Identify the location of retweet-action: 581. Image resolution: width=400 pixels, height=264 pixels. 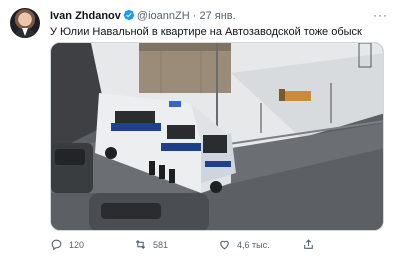
(151, 244).